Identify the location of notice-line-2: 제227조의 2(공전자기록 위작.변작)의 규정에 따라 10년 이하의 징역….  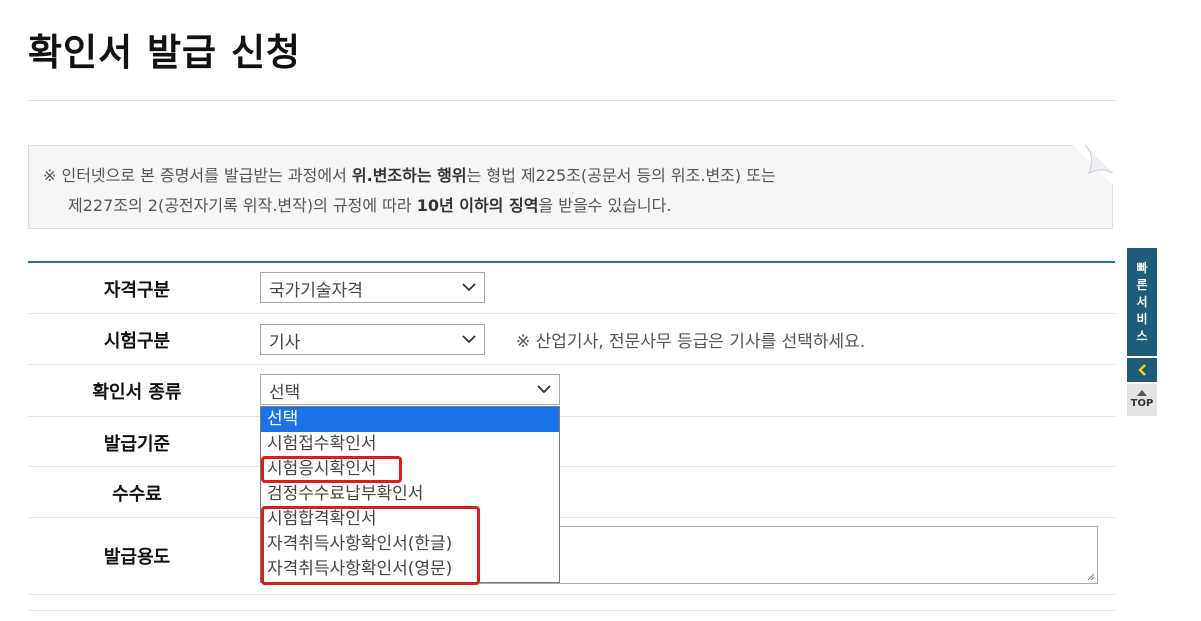
(409, 206).